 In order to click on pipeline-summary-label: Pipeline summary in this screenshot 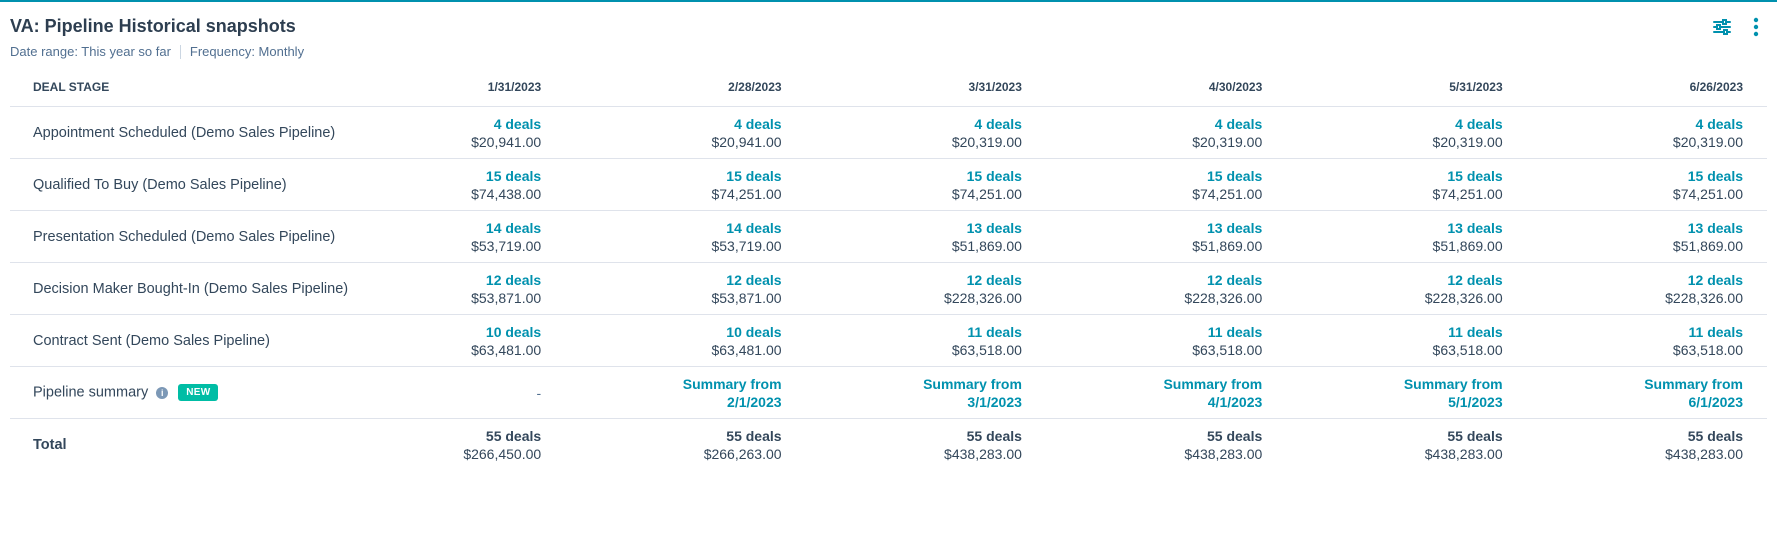, I will do `click(91, 392)`.